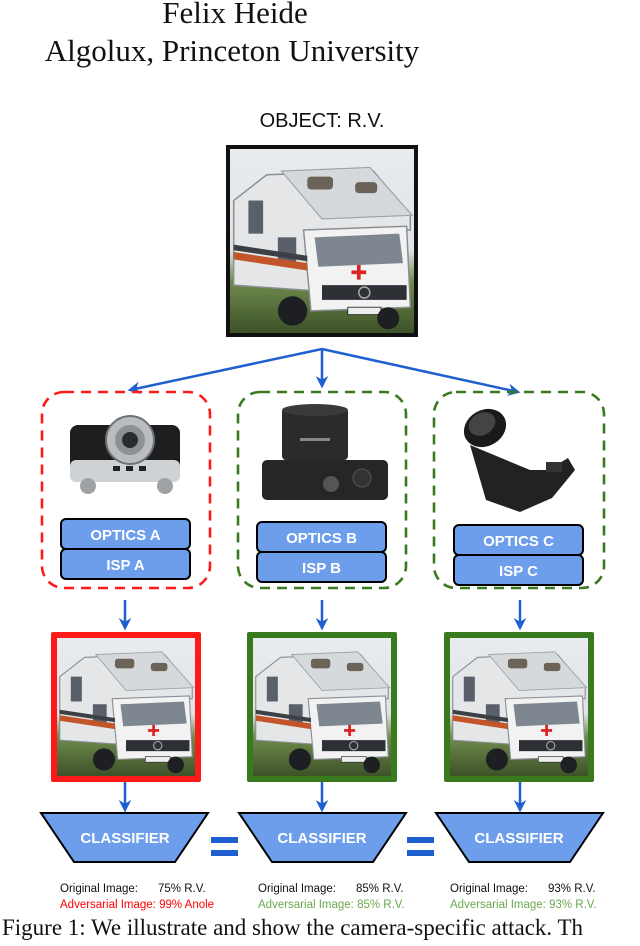 The height and width of the screenshot is (946, 640). Describe the element at coordinates (519, 460) in the screenshot. I see `dslr-camera-icon` at that location.